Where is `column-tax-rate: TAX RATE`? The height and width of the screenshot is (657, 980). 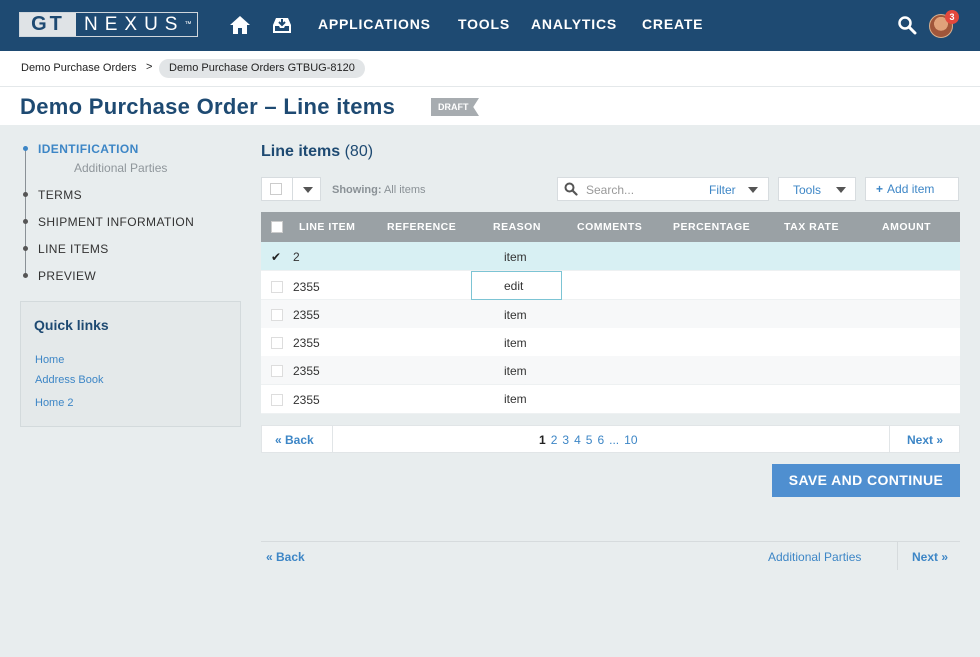 column-tax-rate: TAX RATE is located at coordinates (811, 227).